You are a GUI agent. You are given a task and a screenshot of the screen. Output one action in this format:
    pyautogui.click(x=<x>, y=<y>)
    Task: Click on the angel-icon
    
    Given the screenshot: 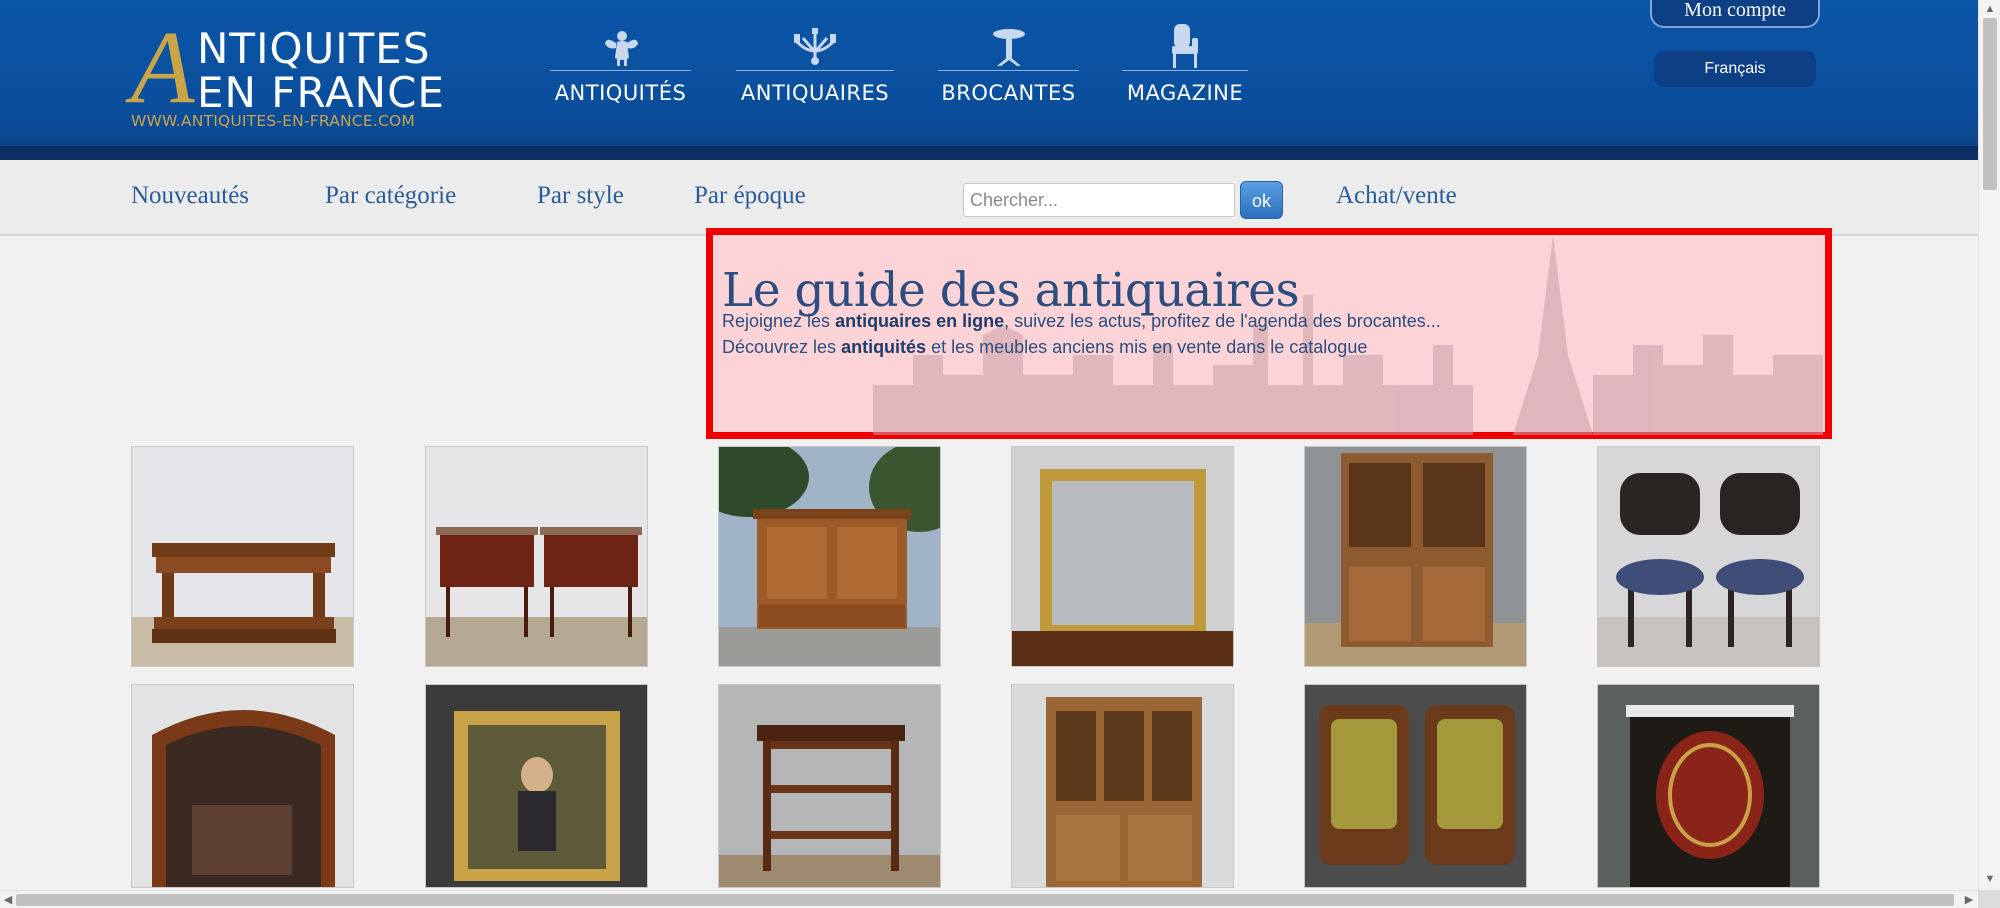 What is the action you would take?
    pyautogui.click(x=620, y=46)
    